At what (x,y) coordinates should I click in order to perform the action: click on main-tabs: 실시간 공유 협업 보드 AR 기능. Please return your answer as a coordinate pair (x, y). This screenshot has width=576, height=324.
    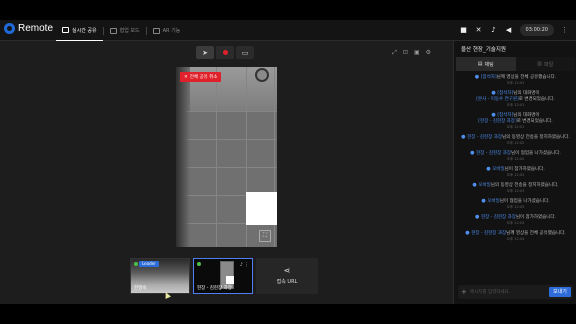
    Looking at the image, I should click on (121, 30).